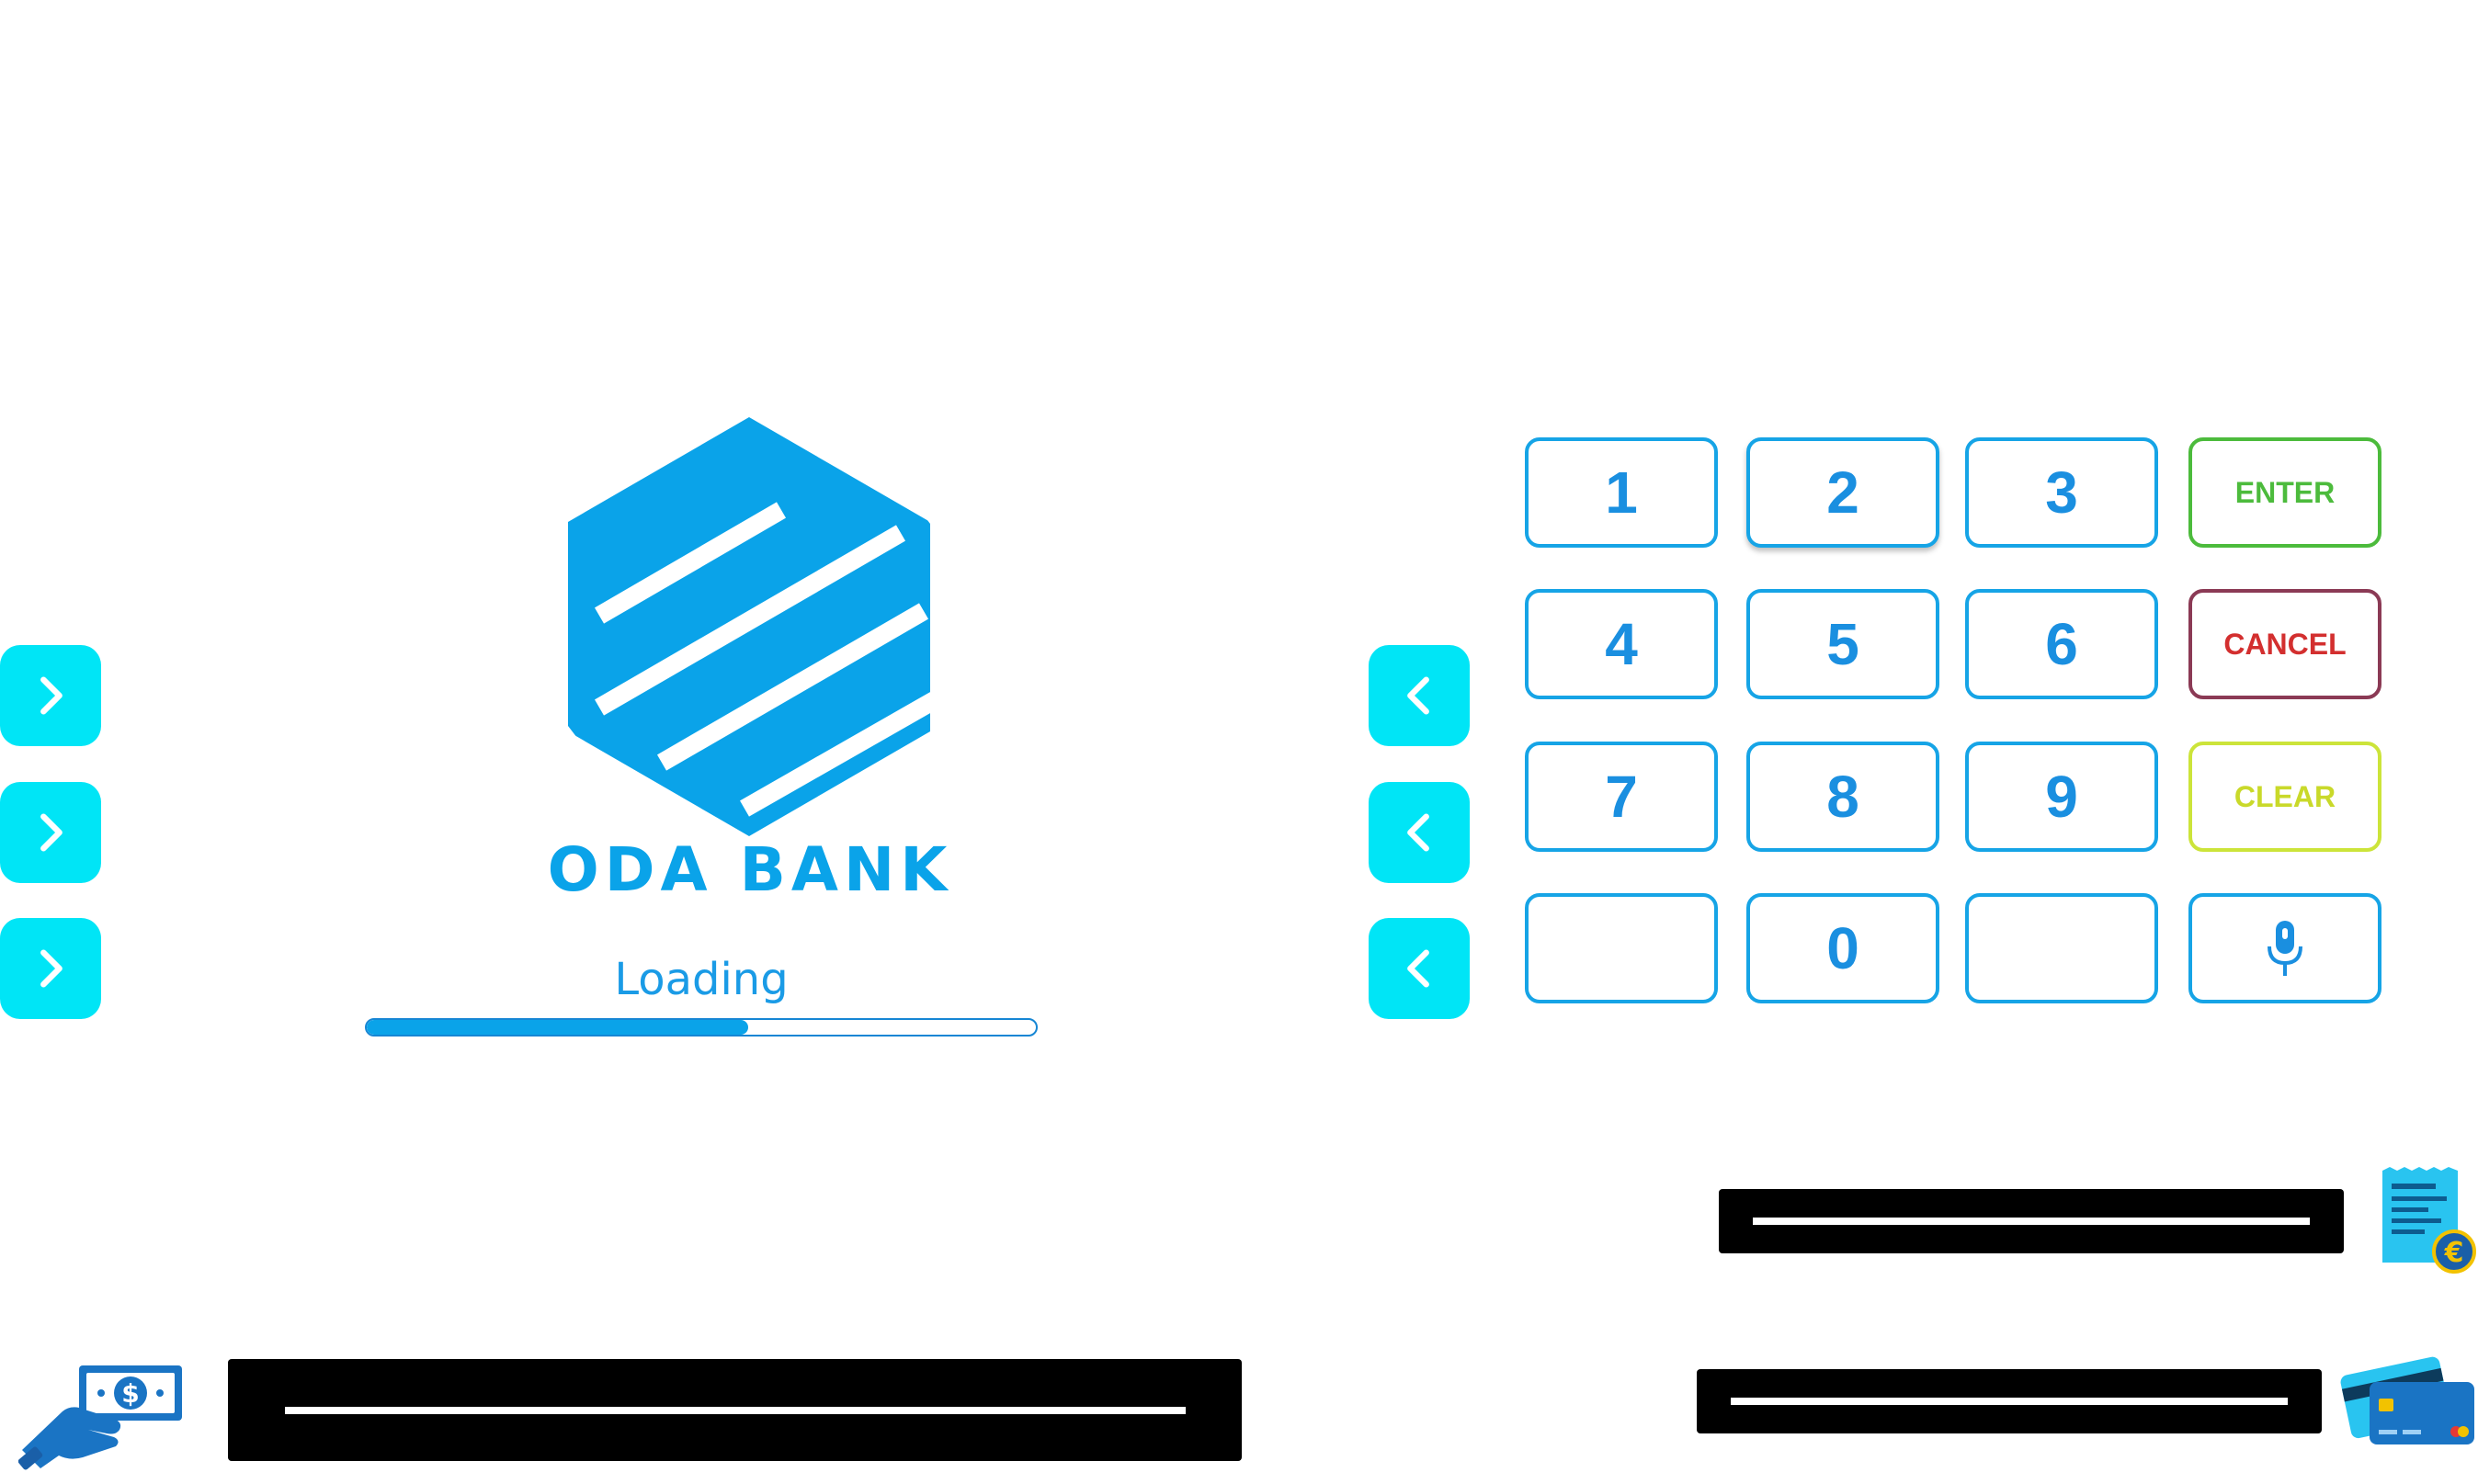  What do you see at coordinates (750, 870) in the screenshot?
I see `bank-name: ODA BANK` at bounding box center [750, 870].